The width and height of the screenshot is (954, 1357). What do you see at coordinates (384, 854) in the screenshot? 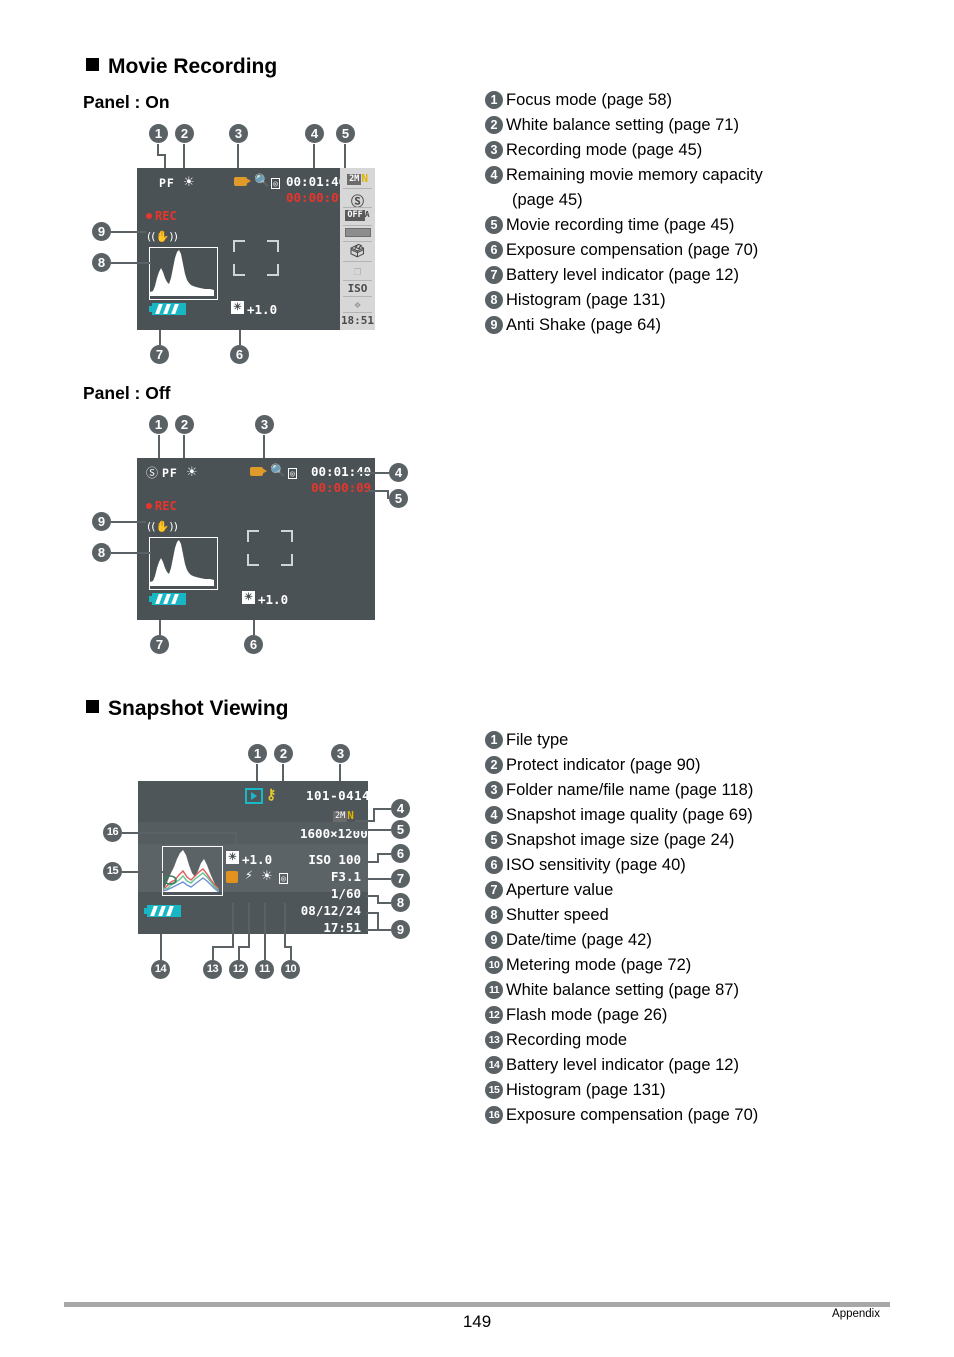
I see `leader-line-snap-6c` at bounding box center [384, 854].